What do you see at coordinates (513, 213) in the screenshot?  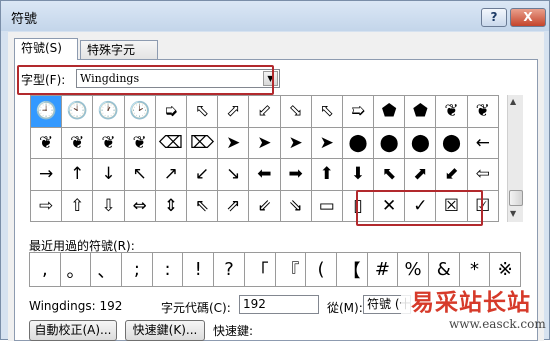 I see `scroll-down-icon: ▼` at bounding box center [513, 213].